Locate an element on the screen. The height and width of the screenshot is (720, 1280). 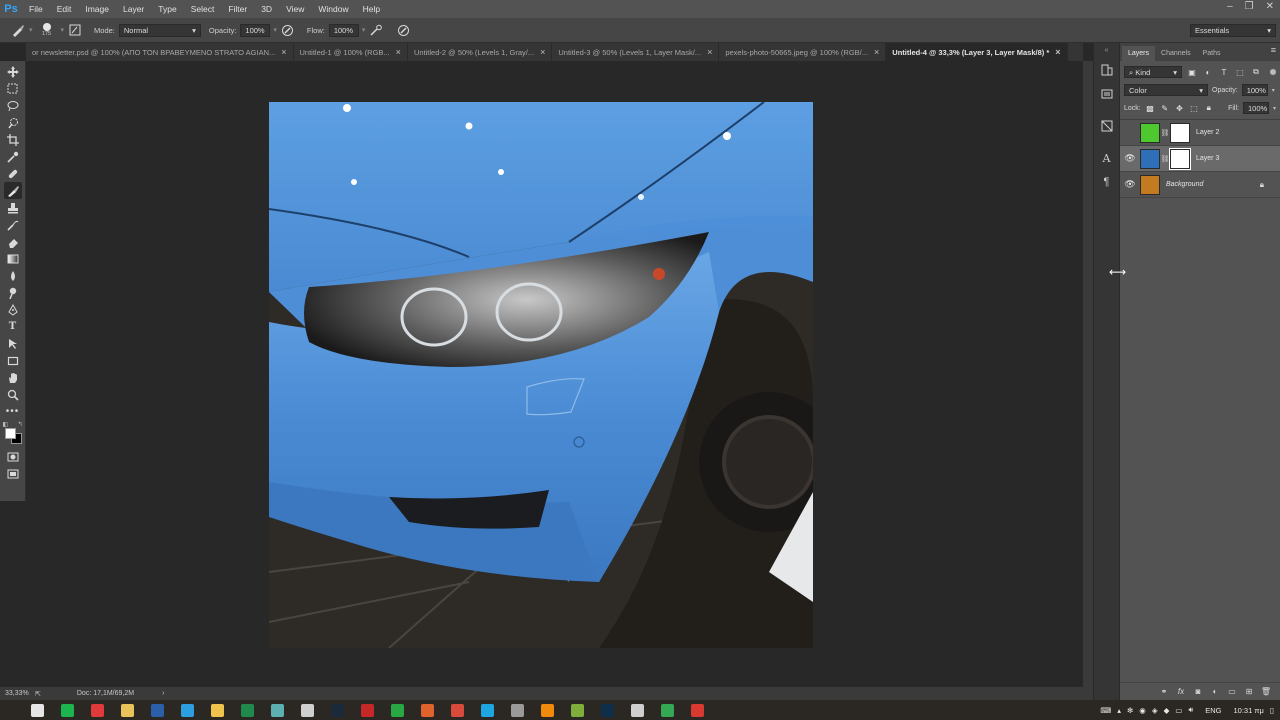
swap-colors-icon: ↰ is located at coordinates (19, 424).